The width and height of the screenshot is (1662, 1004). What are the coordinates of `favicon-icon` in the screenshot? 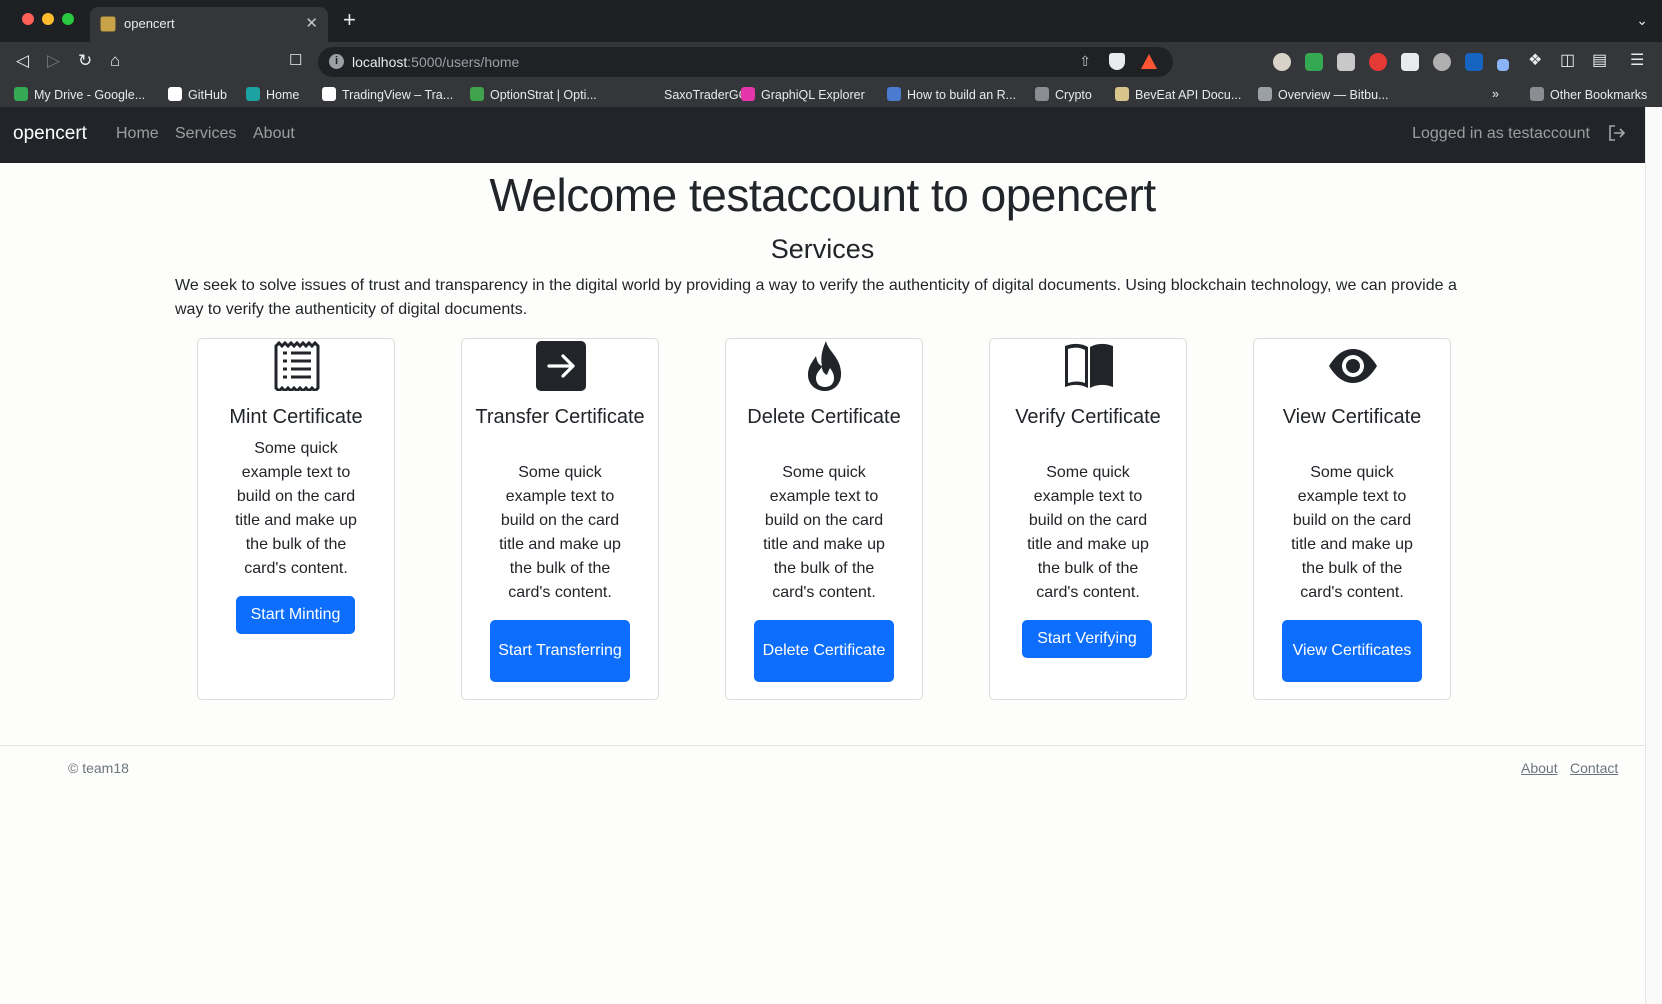 It's located at (108, 24).